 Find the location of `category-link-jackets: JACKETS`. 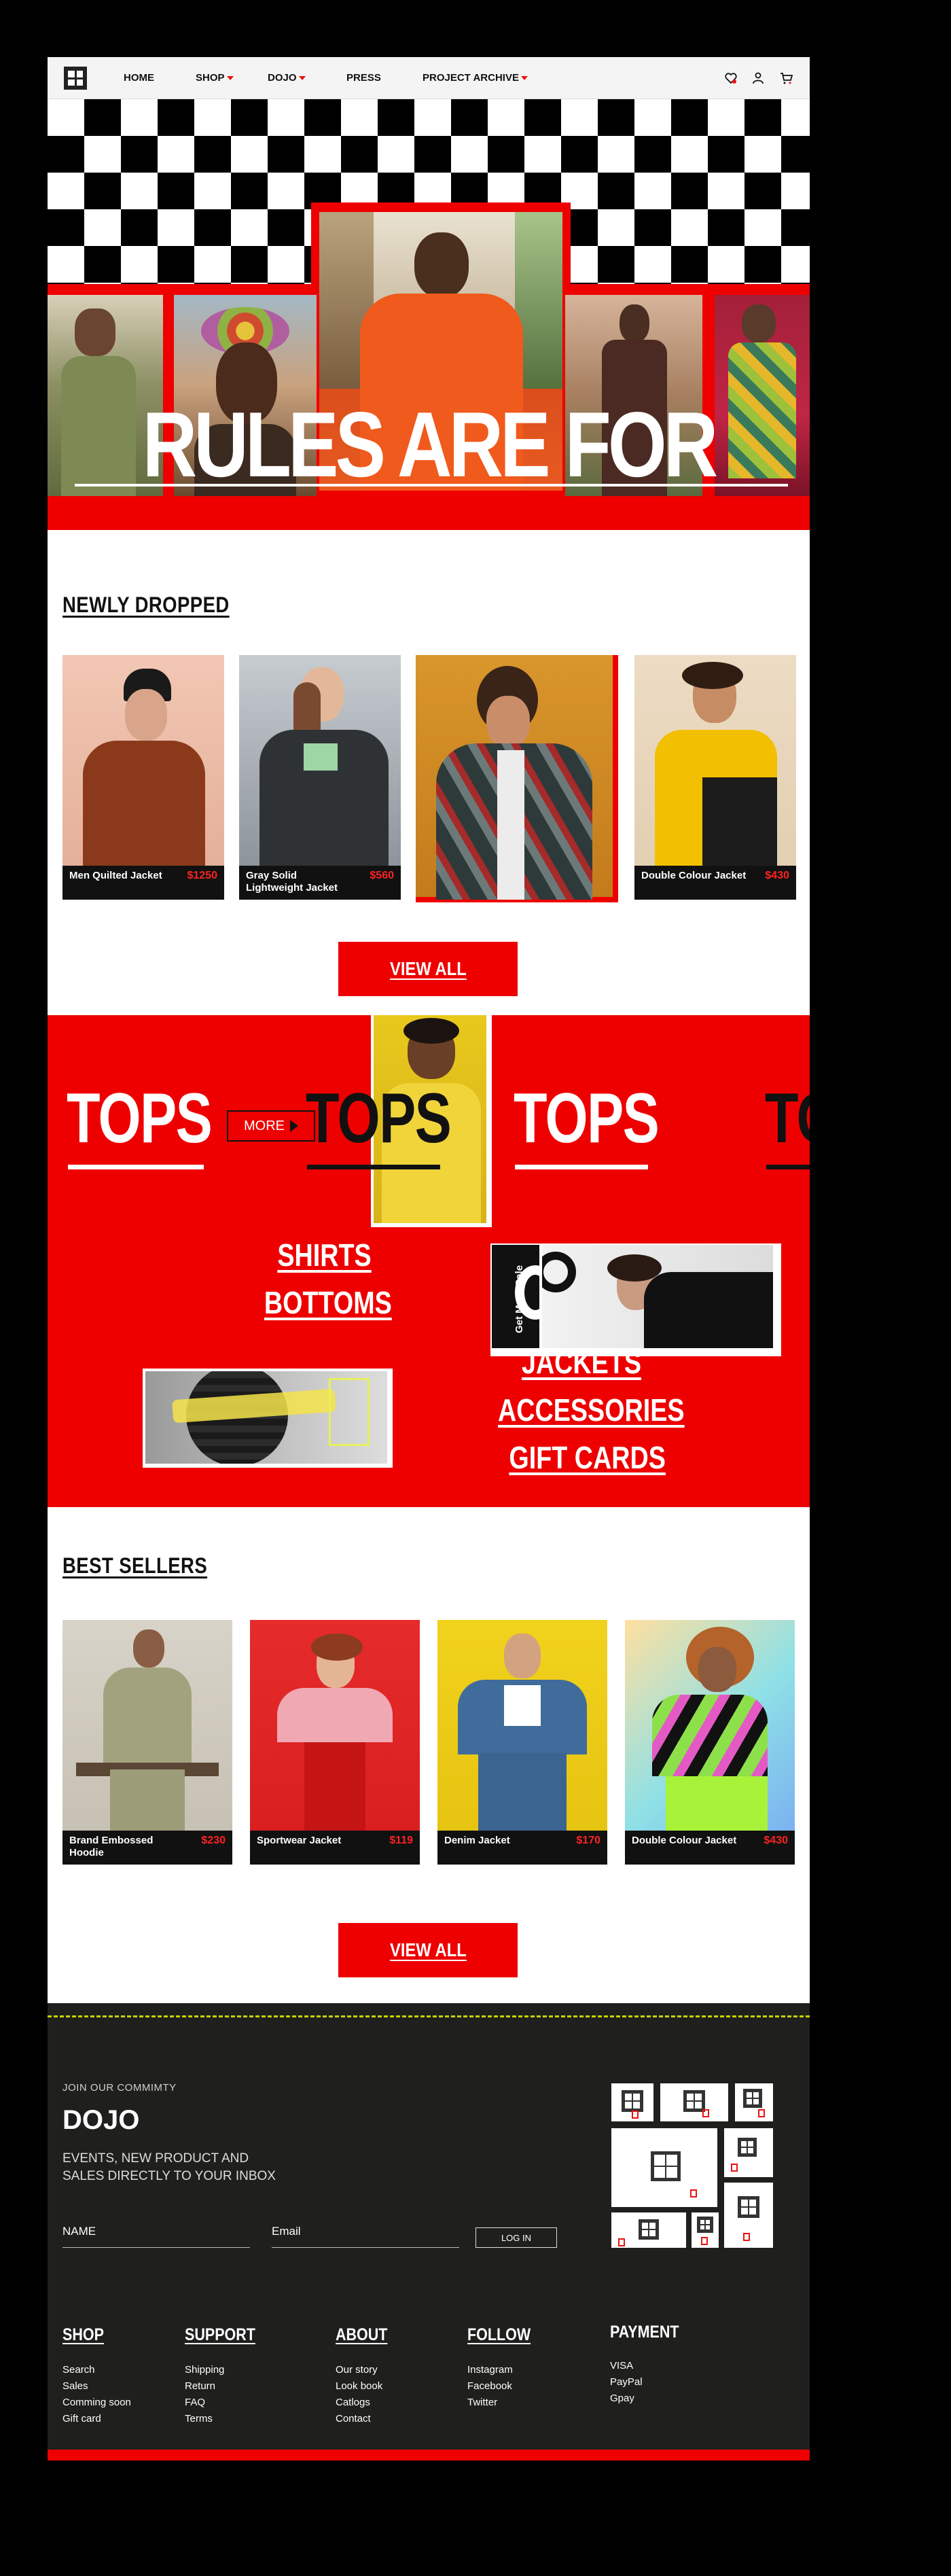

category-link-jackets: JACKETS is located at coordinates (581, 1362).